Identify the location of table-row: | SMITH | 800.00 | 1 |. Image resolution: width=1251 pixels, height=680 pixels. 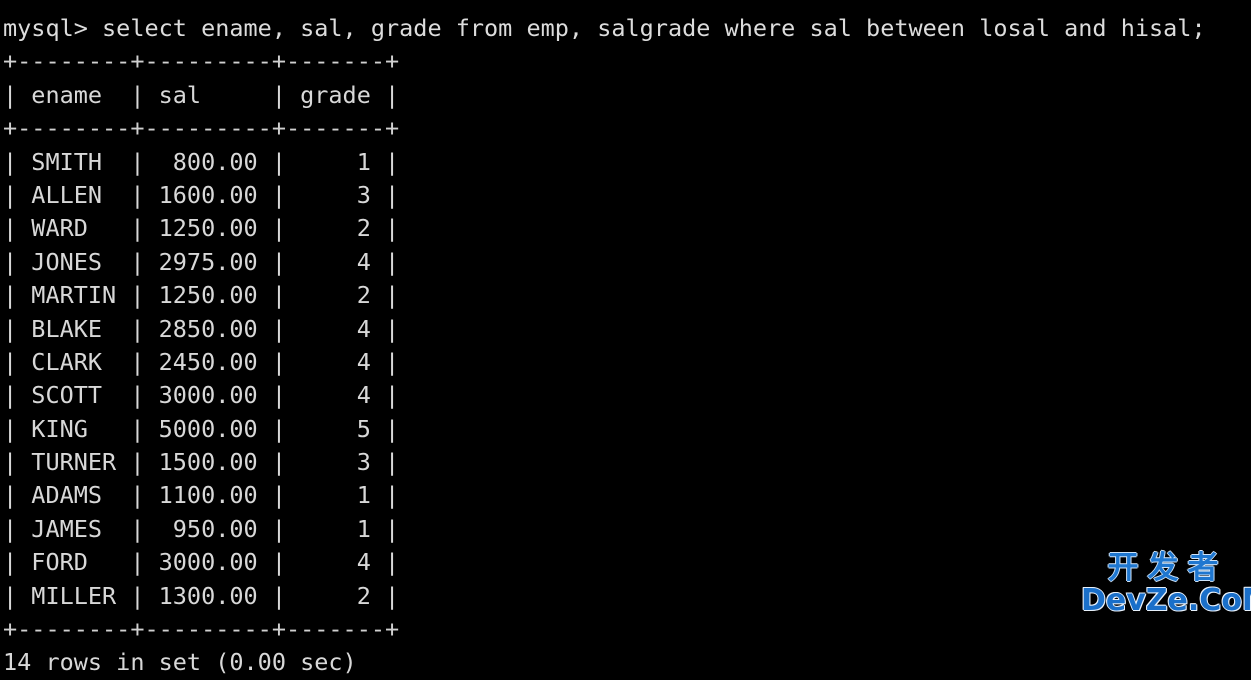
(201, 161).